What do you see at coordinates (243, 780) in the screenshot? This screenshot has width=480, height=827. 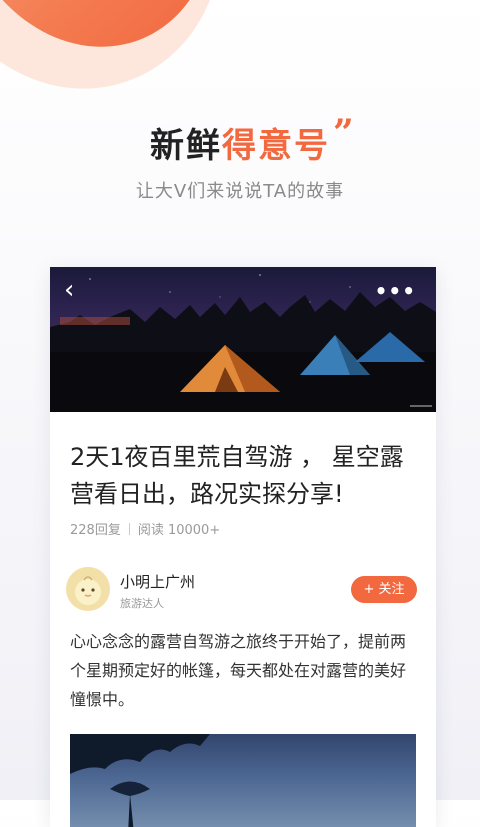 I see `article-photo` at bounding box center [243, 780].